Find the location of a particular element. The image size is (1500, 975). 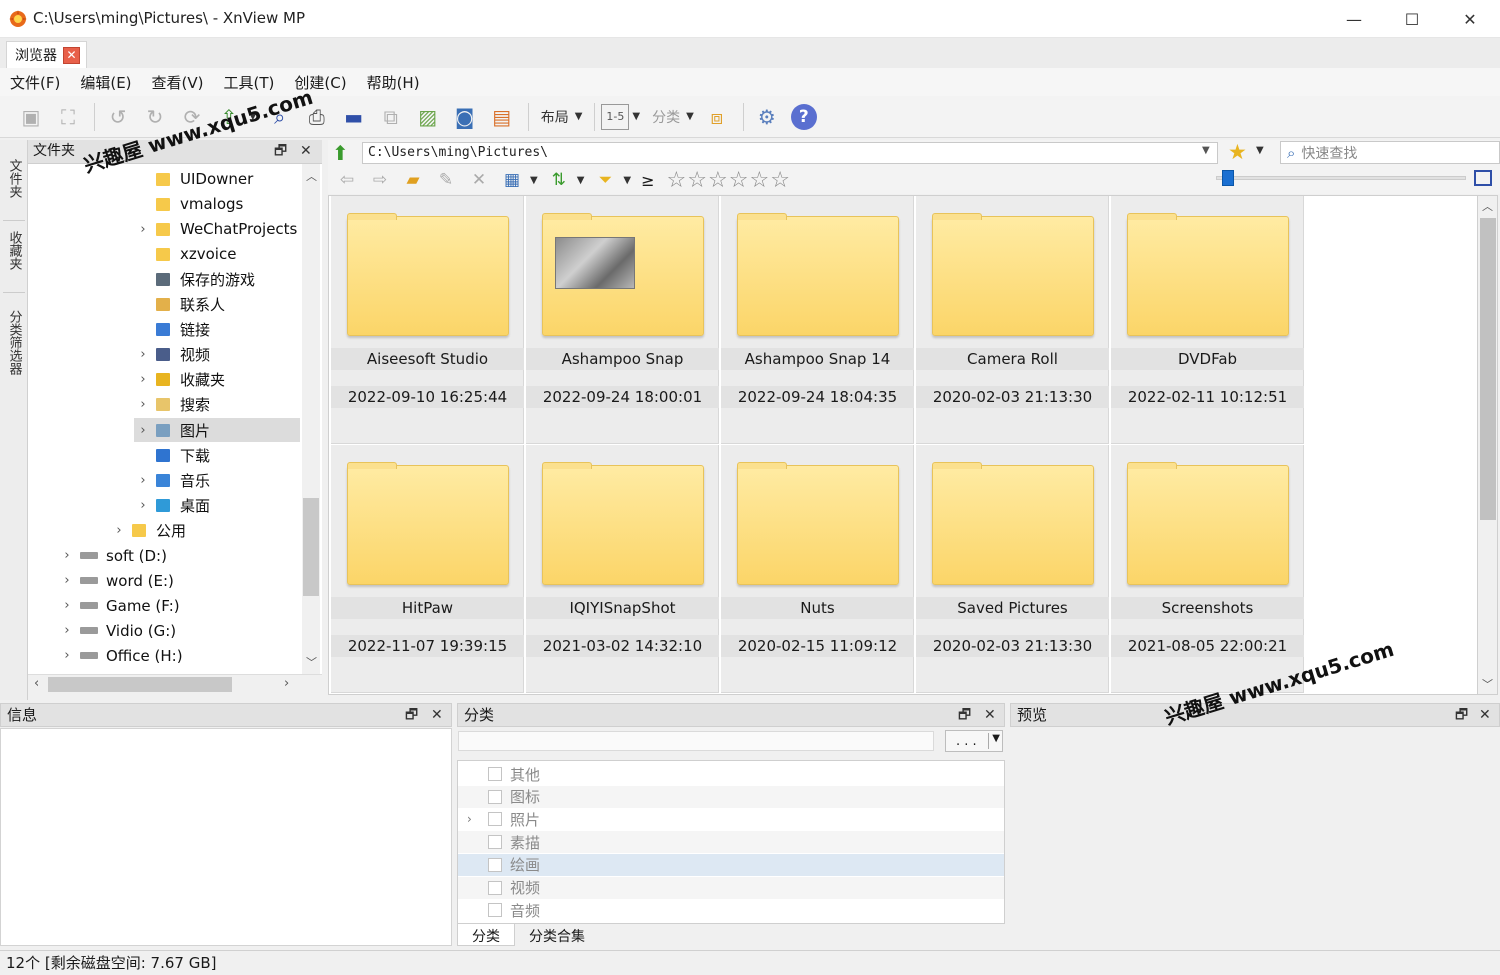

view-mode-icon: ▦ is located at coordinates (512, 180).